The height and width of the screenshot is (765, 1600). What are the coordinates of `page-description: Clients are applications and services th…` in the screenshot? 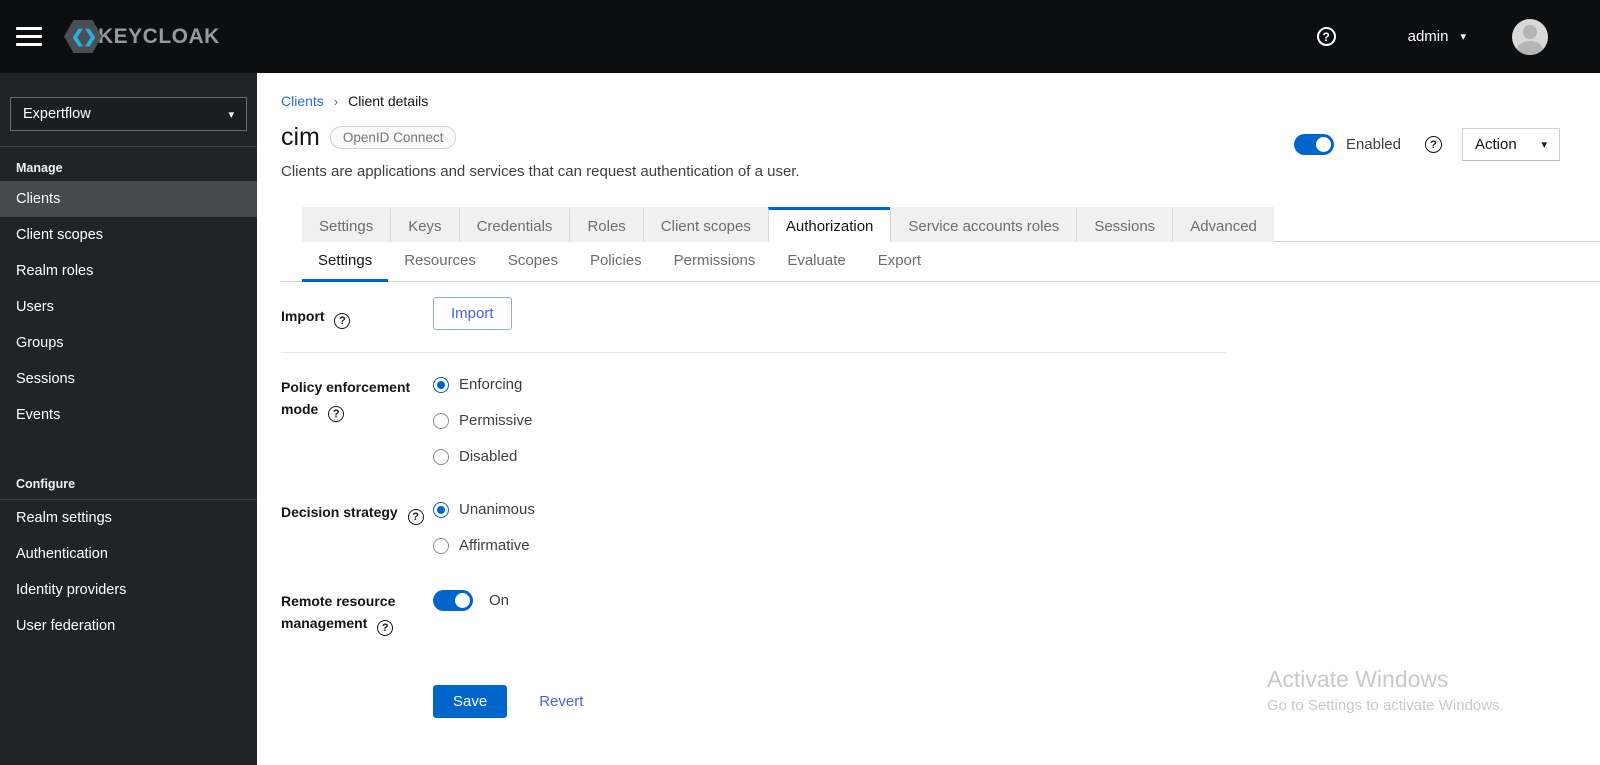 It's located at (540, 171).